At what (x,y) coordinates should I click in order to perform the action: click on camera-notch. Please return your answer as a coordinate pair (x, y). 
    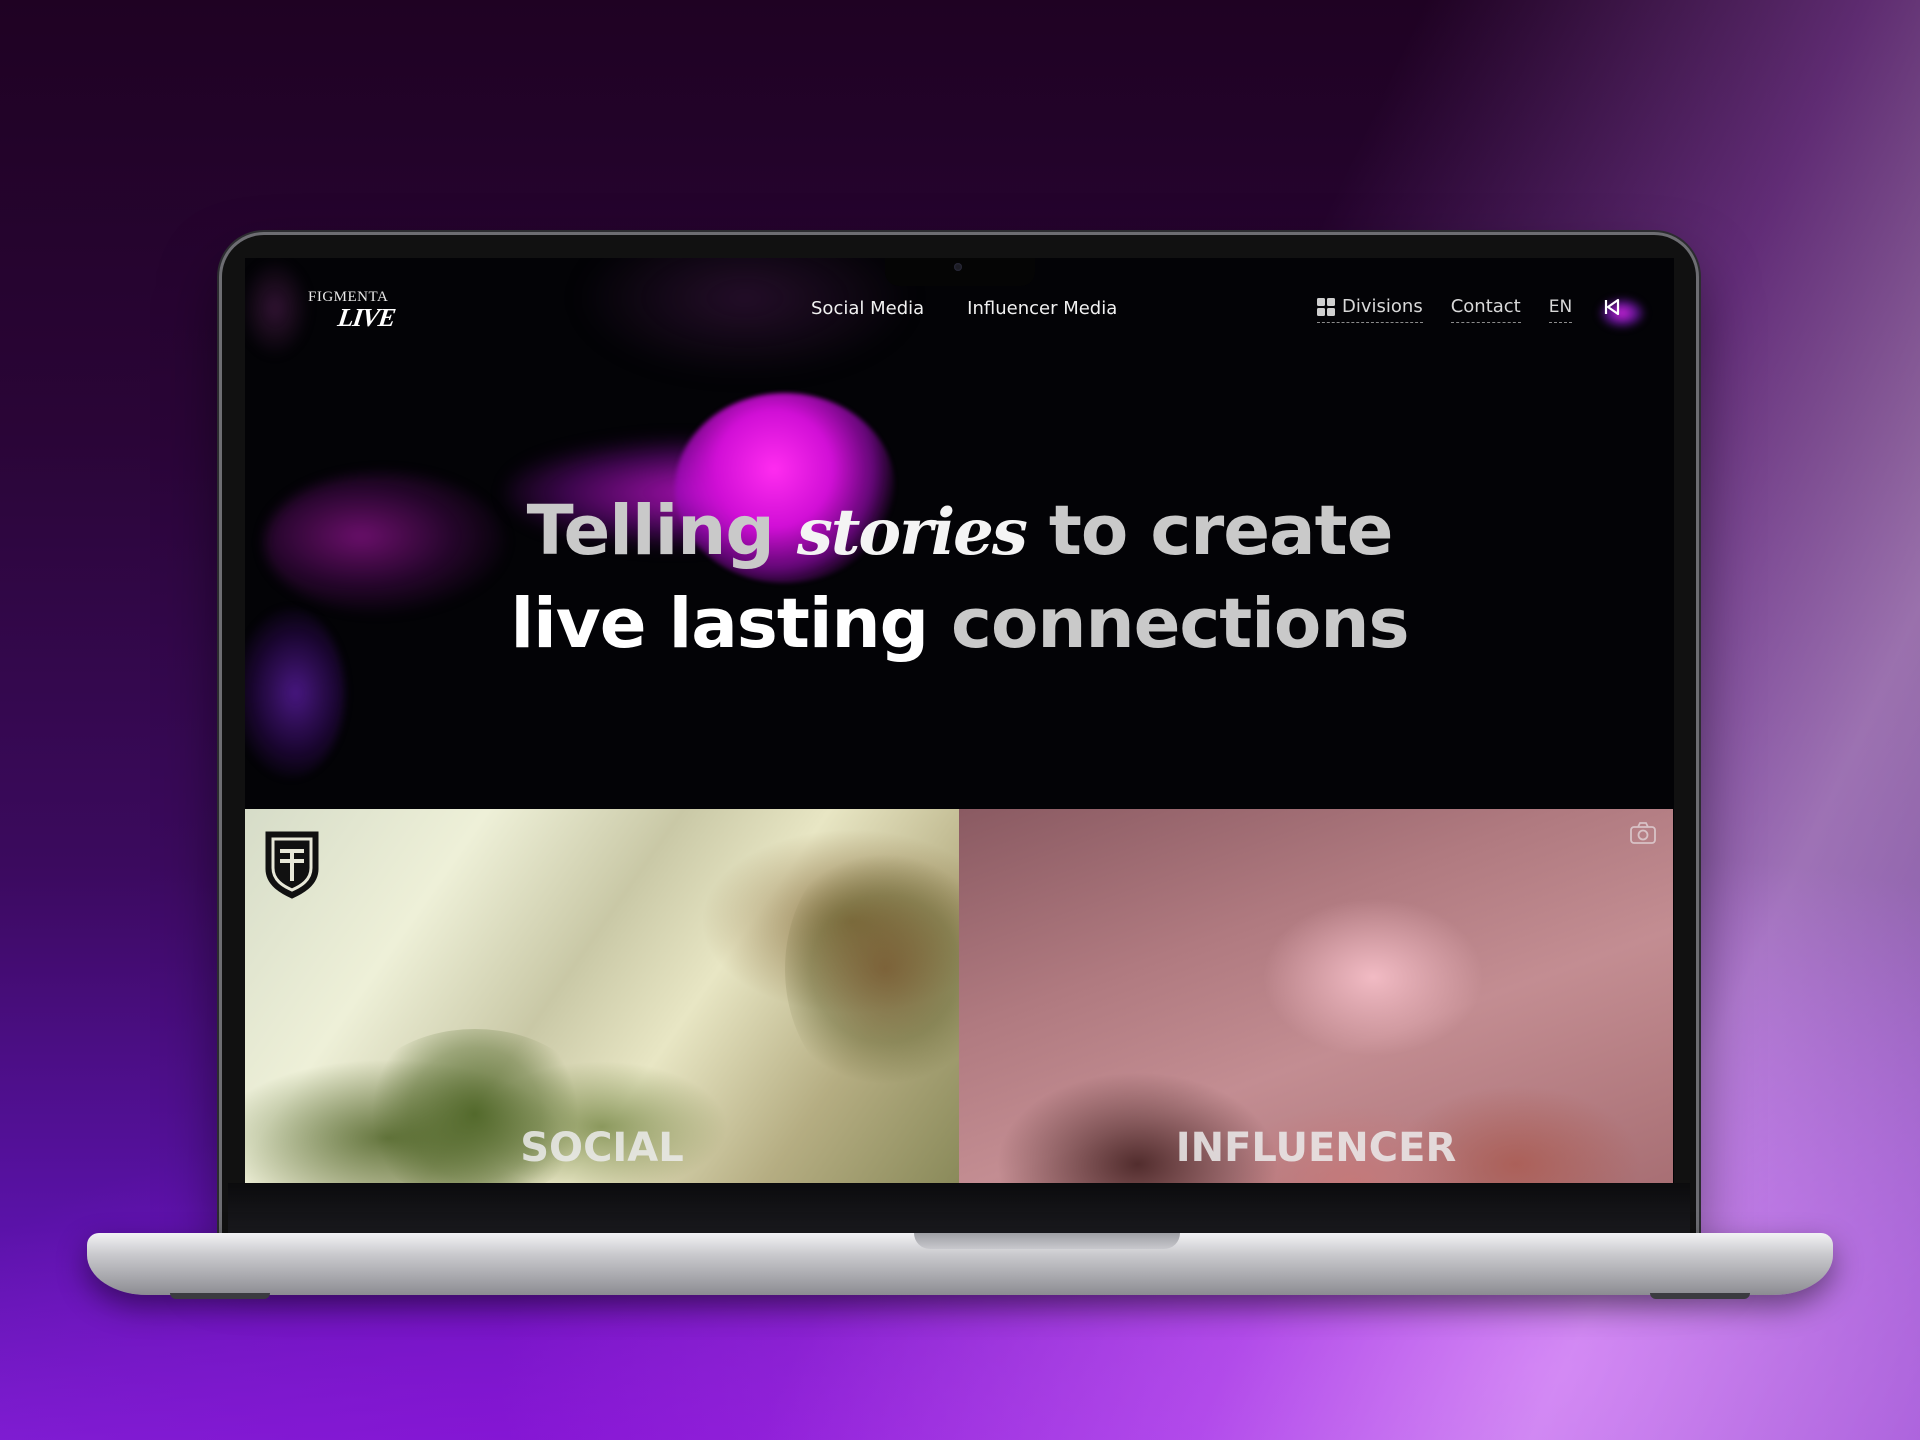
    Looking at the image, I should click on (960, 272).